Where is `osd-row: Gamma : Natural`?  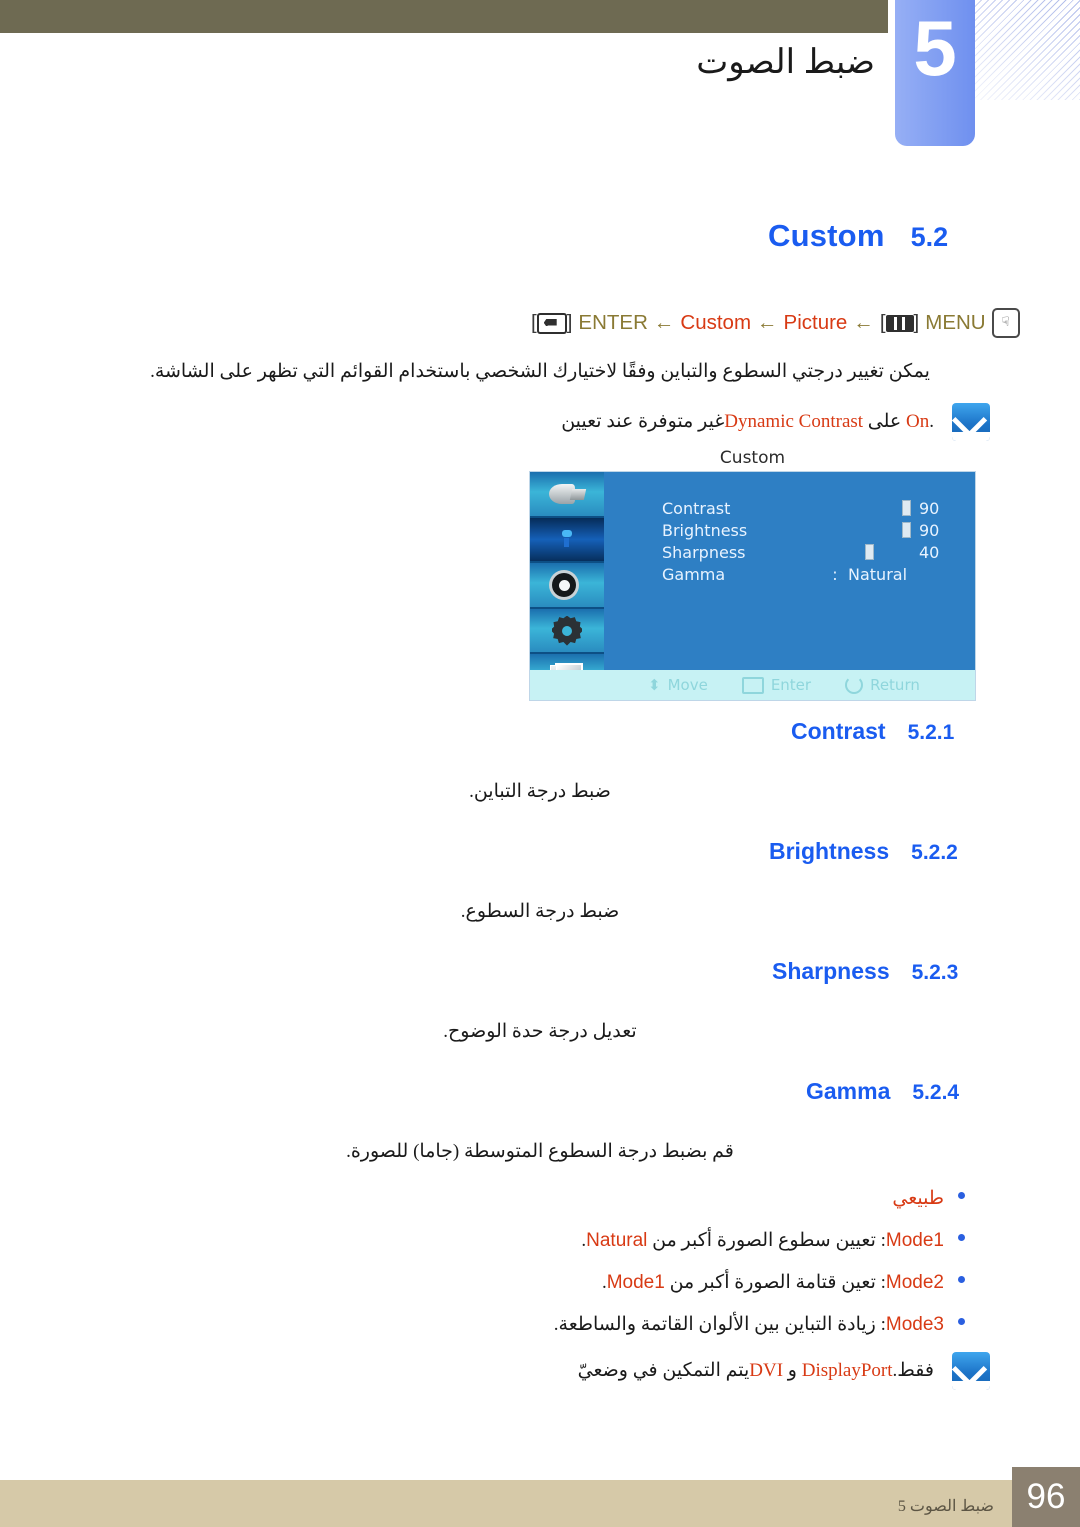 osd-row: Gamma : Natural is located at coordinates (811, 574).